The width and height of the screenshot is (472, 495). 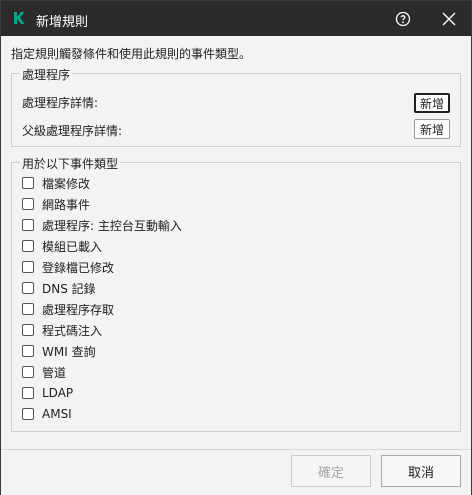 What do you see at coordinates (56, 183) in the screenshot?
I see `event-type-item: 檔案修改` at bounding box center [56, 183].